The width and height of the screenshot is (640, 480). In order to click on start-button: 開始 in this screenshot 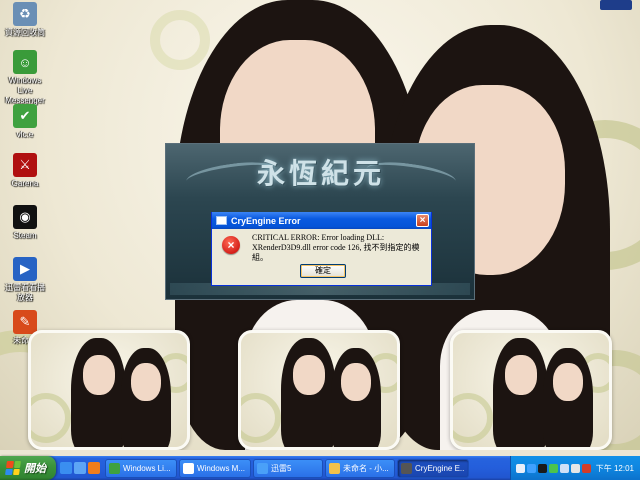, I will do `click(28, 468)`.